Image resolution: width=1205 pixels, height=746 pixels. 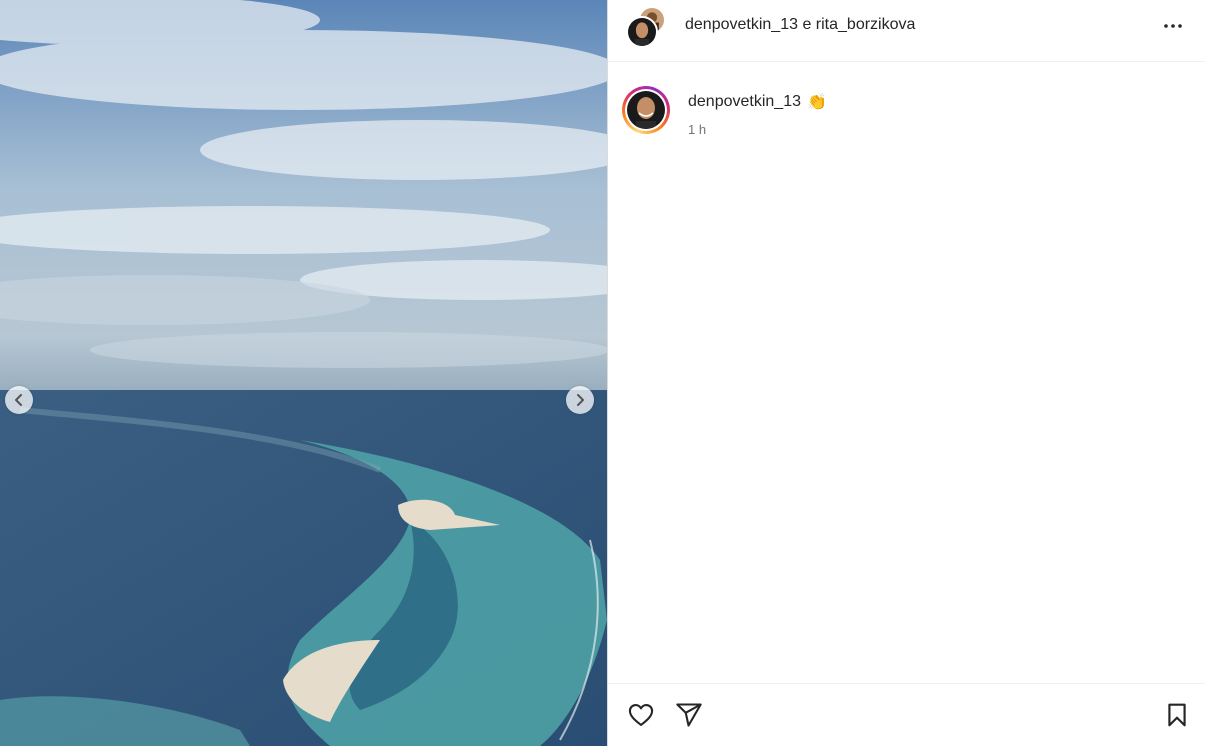 I want to click on chevron-left-icon, so click(x=18, y=400).